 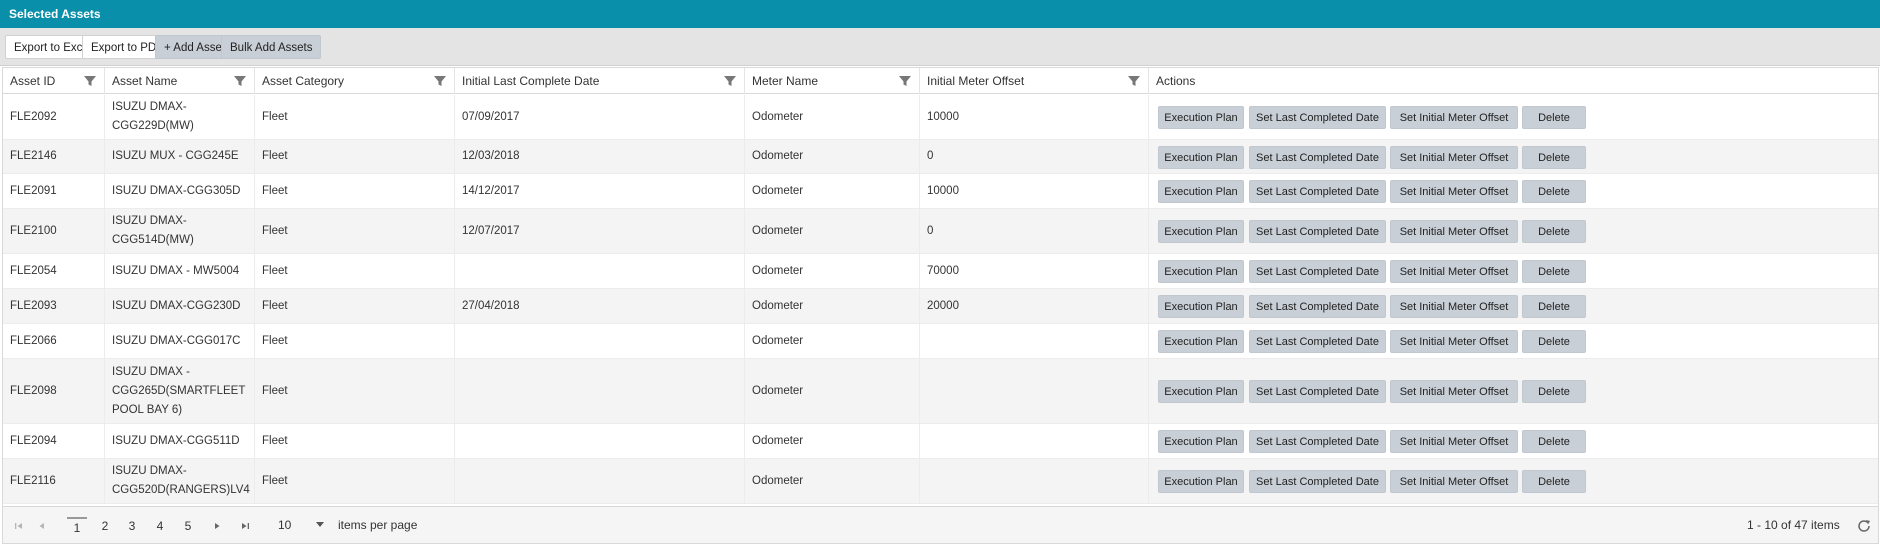 I want to click on column-header-label: Initial Meter Offset, so click(x=976, y=81).